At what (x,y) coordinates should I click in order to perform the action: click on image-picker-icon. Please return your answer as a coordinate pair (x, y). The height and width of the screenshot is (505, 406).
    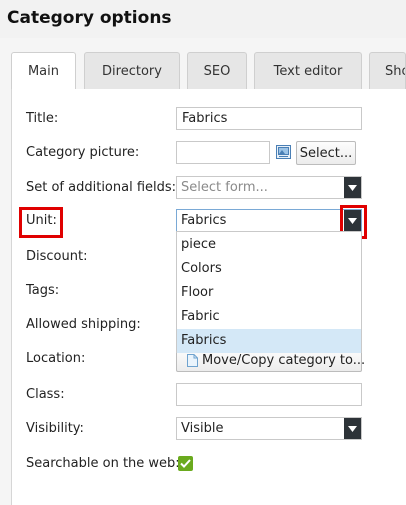
    Looking at the image, I should click on (283, 152).